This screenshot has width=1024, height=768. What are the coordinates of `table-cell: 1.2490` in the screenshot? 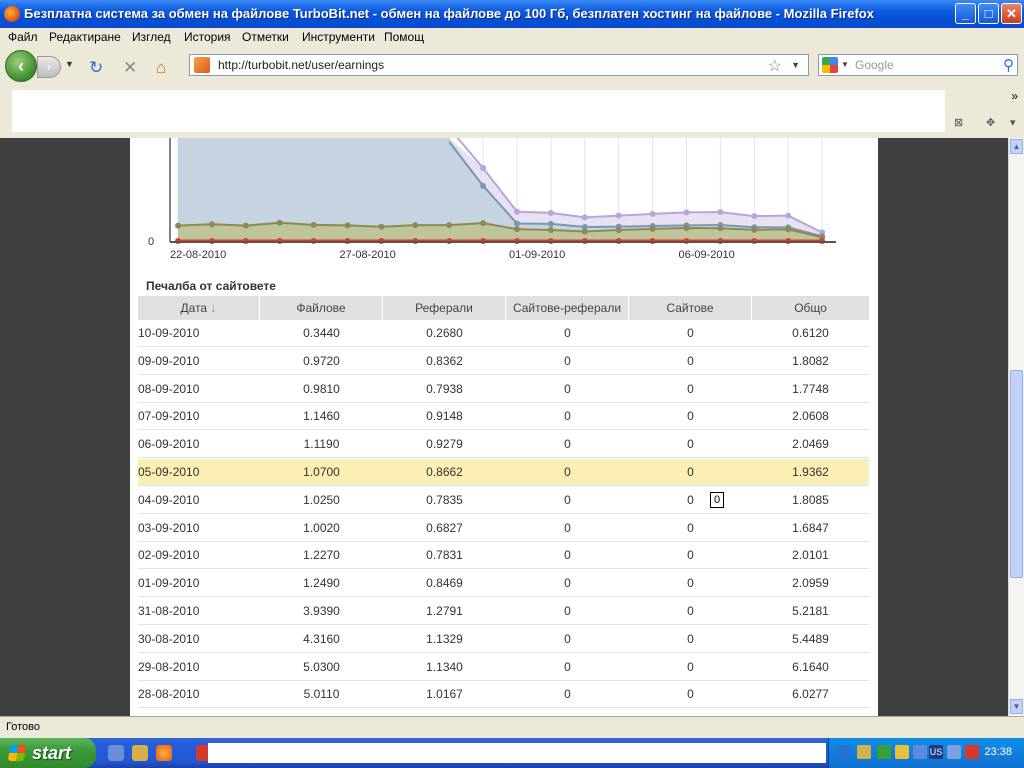 It's located at (321, 583).